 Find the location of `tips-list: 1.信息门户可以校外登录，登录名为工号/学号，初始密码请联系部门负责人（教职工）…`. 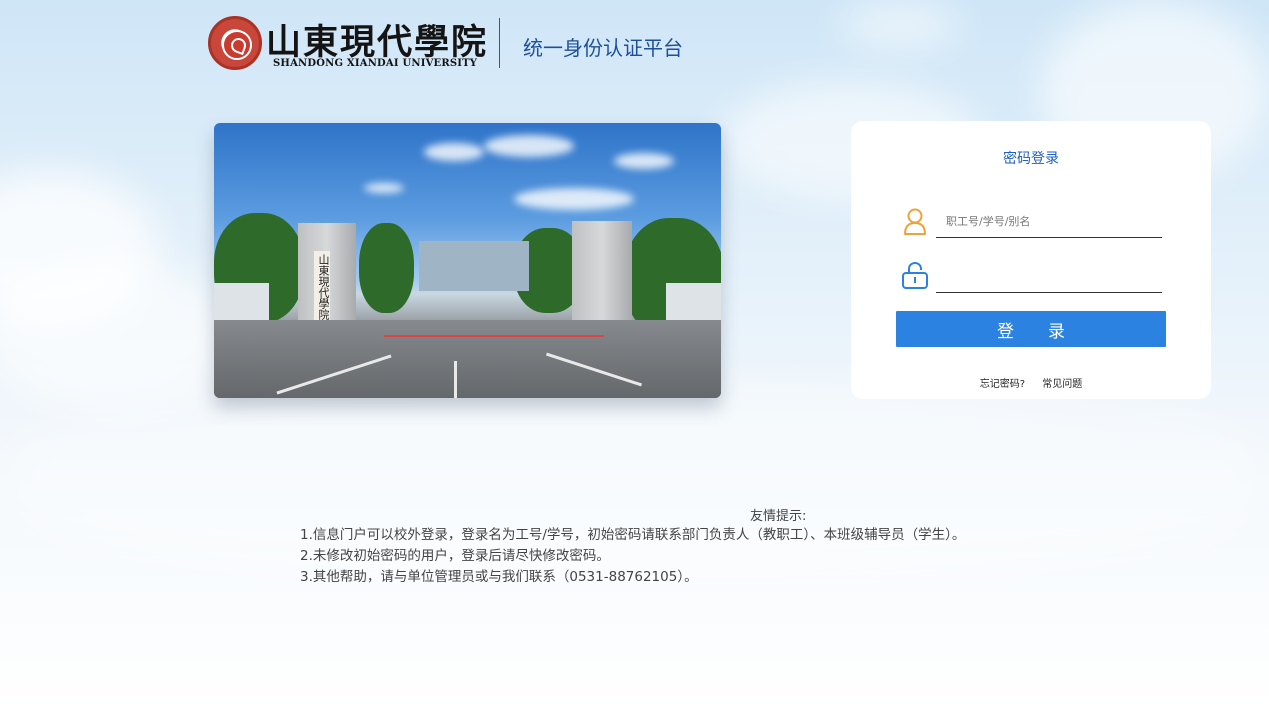

tips-list: 1.信息门户可以校外登录，登录名为工号/学号，初始密码请联系部门负责人（教职工）… is located at coordinates (645, 556).